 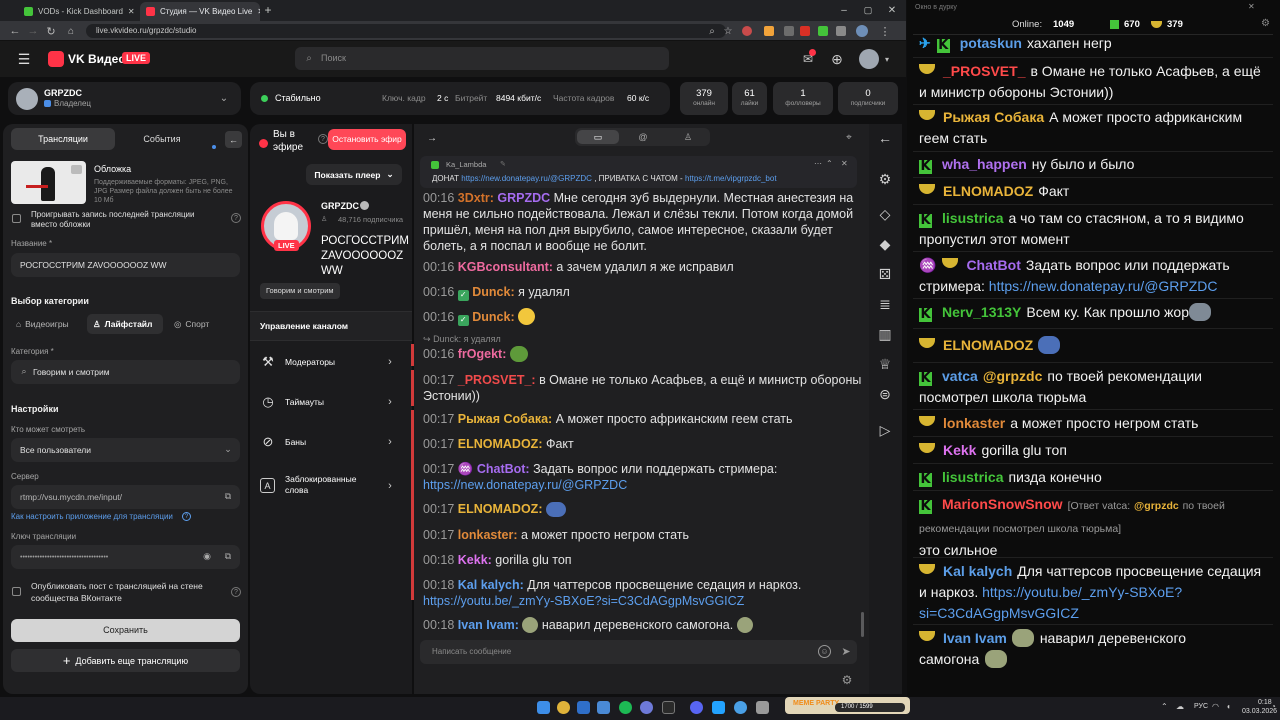 What do you see at coordinates (1201, 706) in the screenshot?
I see `language-indicator: РУС` at bounding box center [1201, 706].